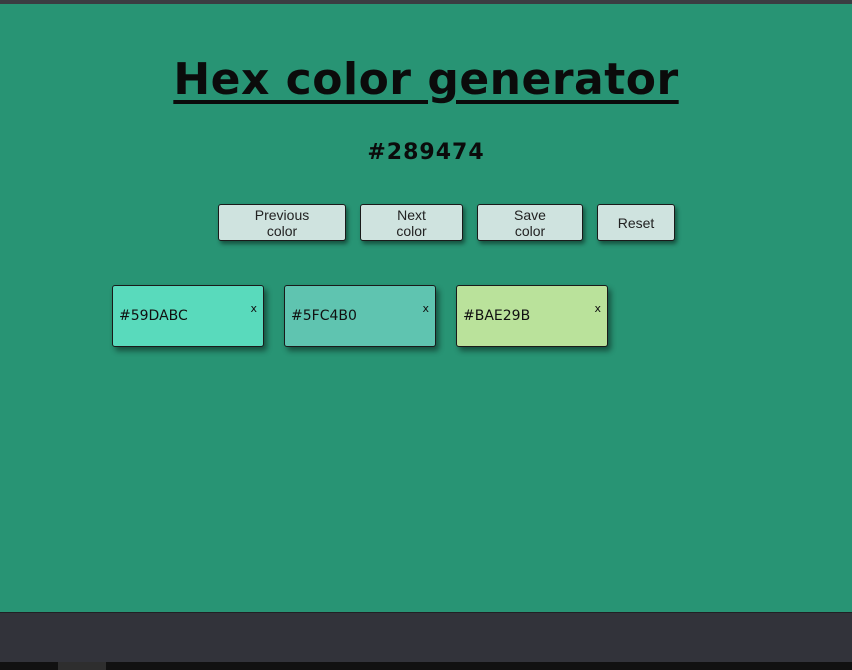 This screenshot has width=852, height=670. I want to click on saved-color-hex: #5FC4B0, so click(324, 316).